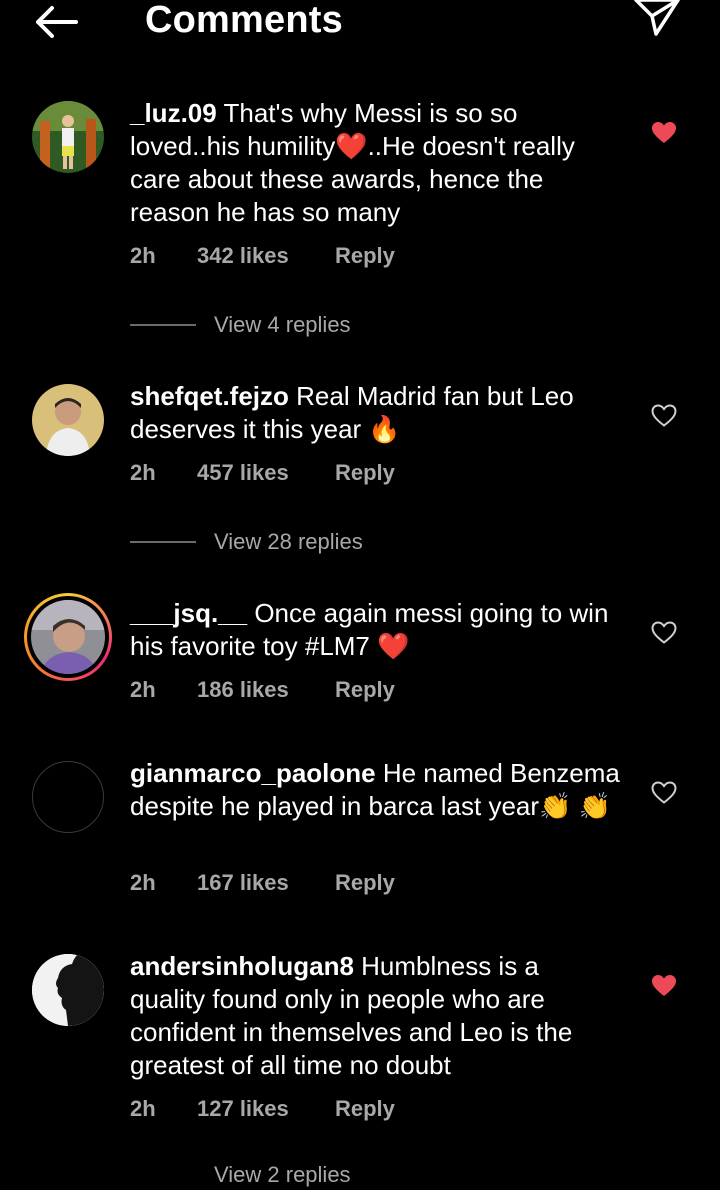 The width and height of the screenshot is (720, 1190). I want to click on comment-likes: 167 likes, so click(243, 883).